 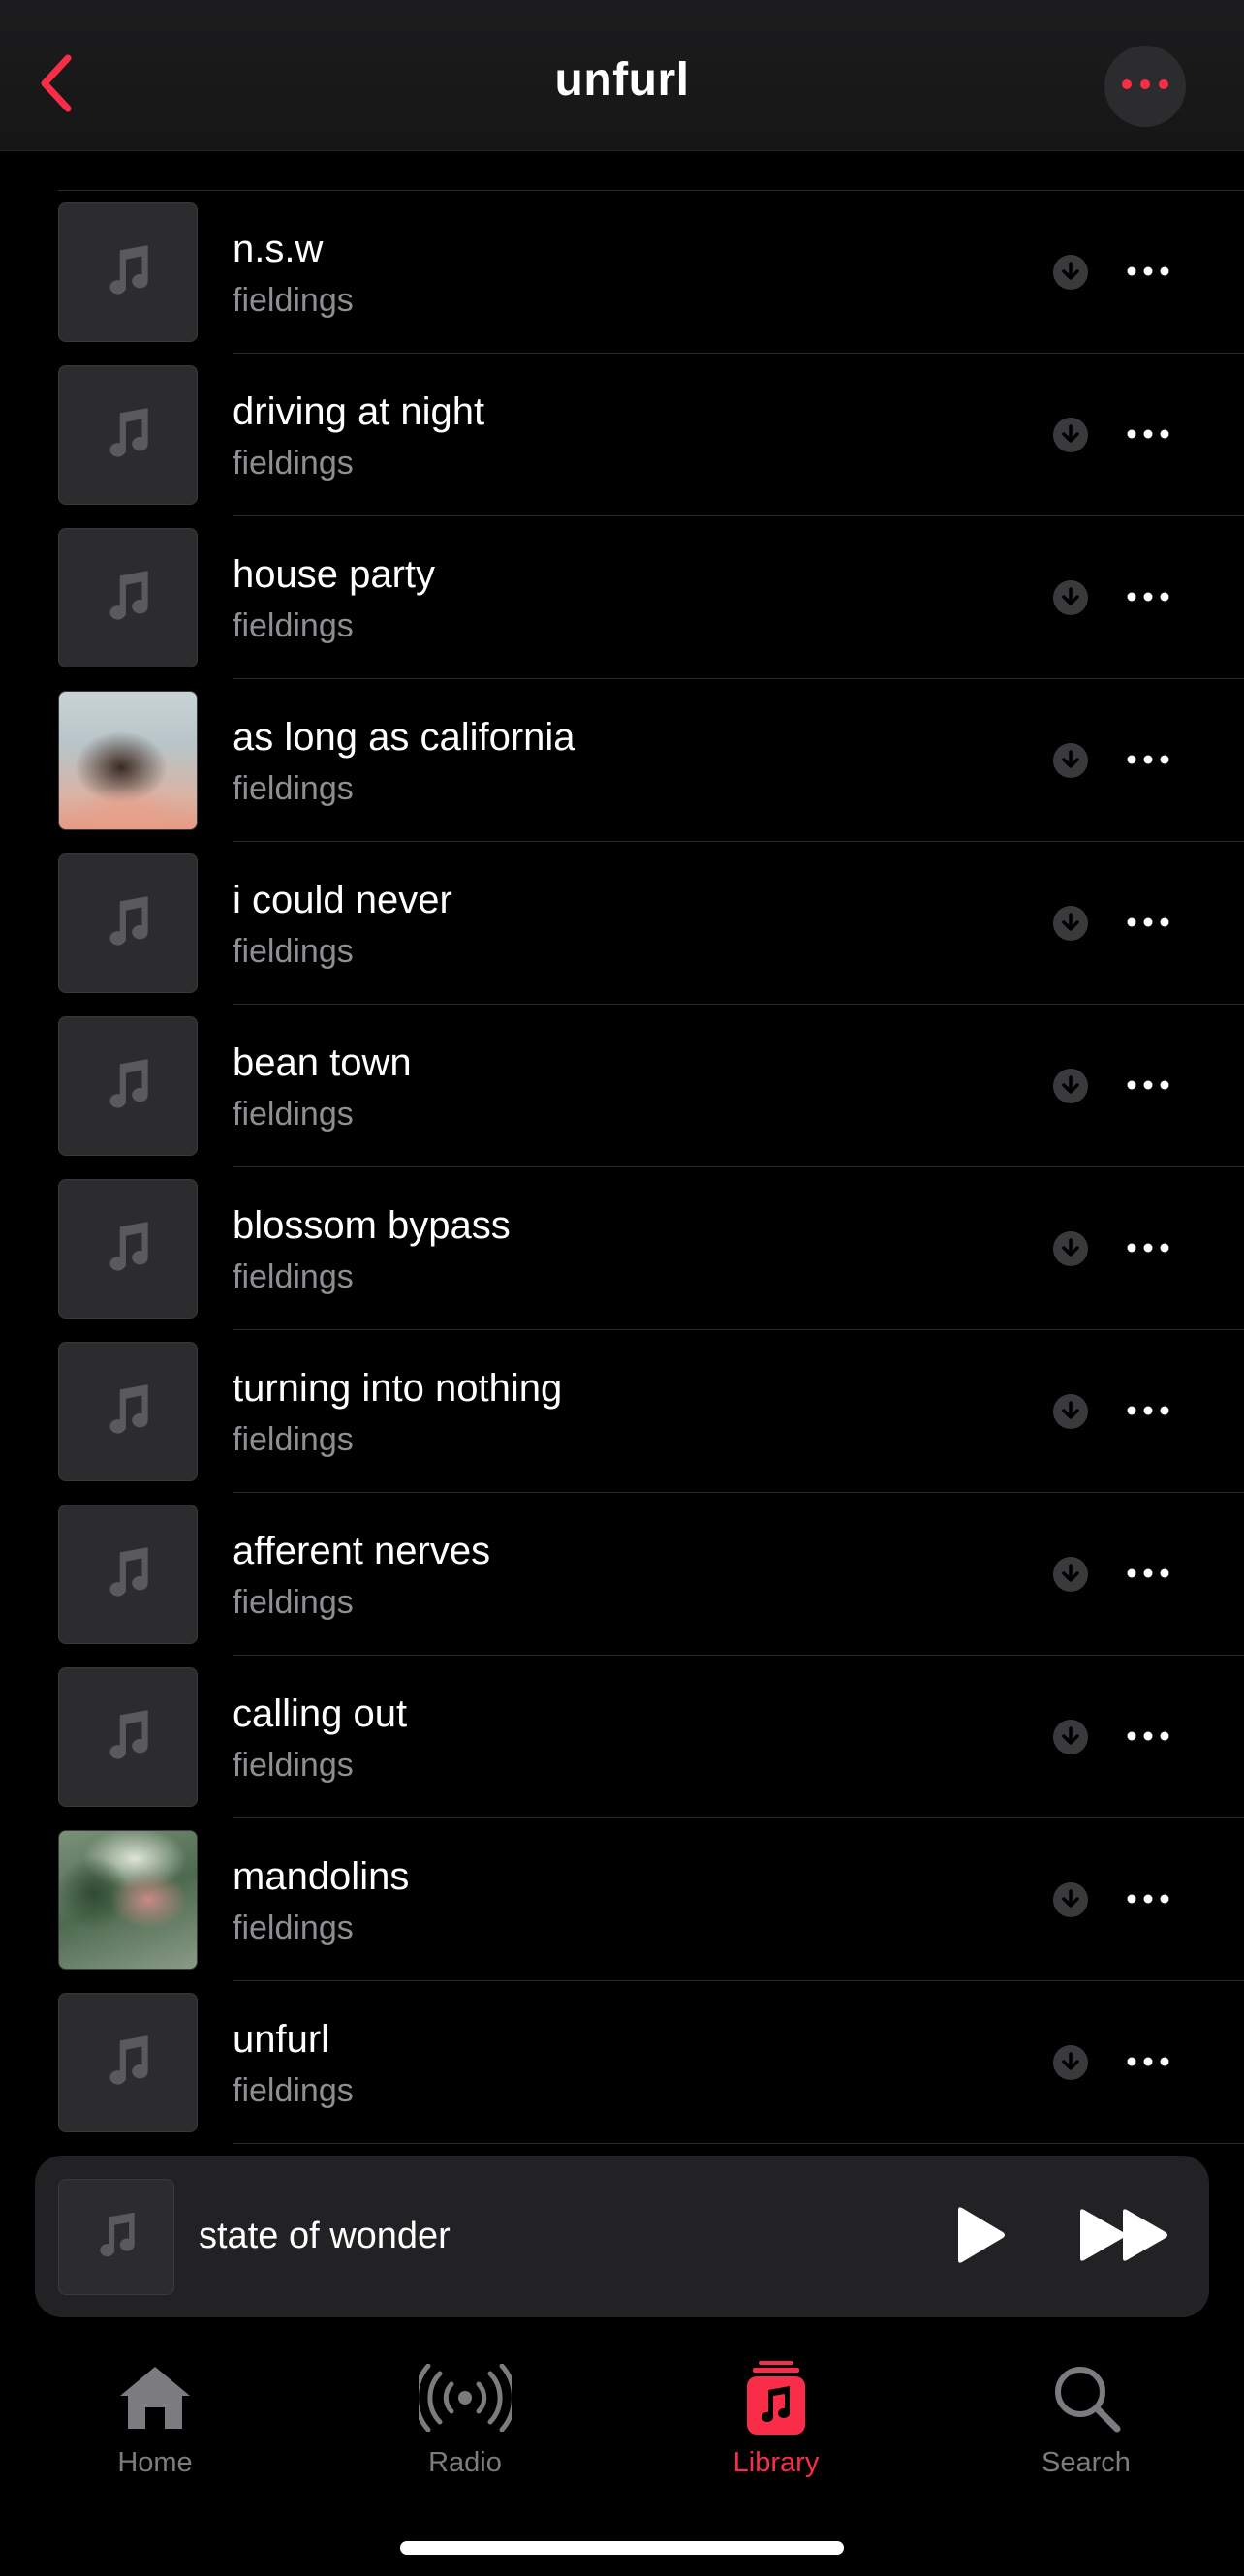 I want to click on tab-home: Home, so click(x=155, y=2422).